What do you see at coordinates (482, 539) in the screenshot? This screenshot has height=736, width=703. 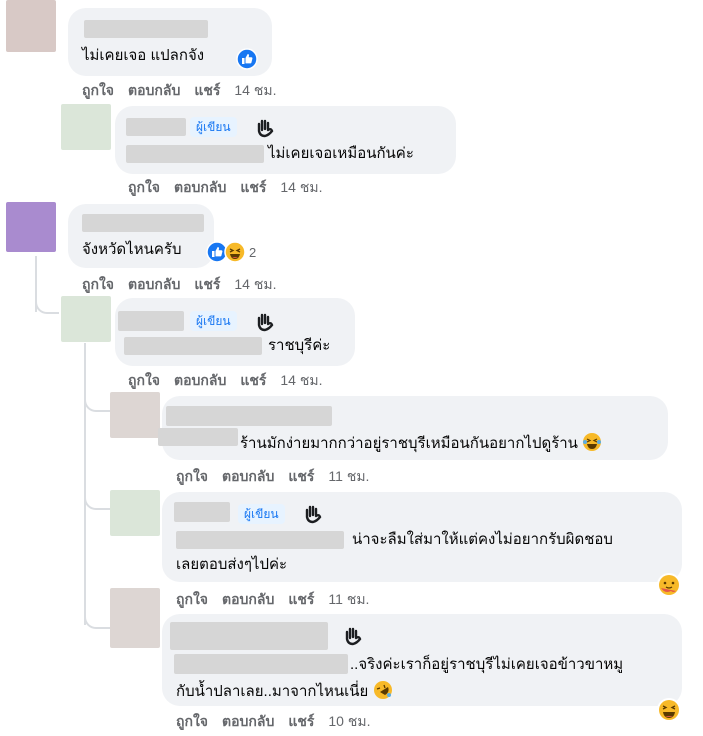 I see `comment-text: น่าจะลืมใส่มาให้แต่คงไม่อยากรับผิดชอบ` at bounding box center [482, 539].